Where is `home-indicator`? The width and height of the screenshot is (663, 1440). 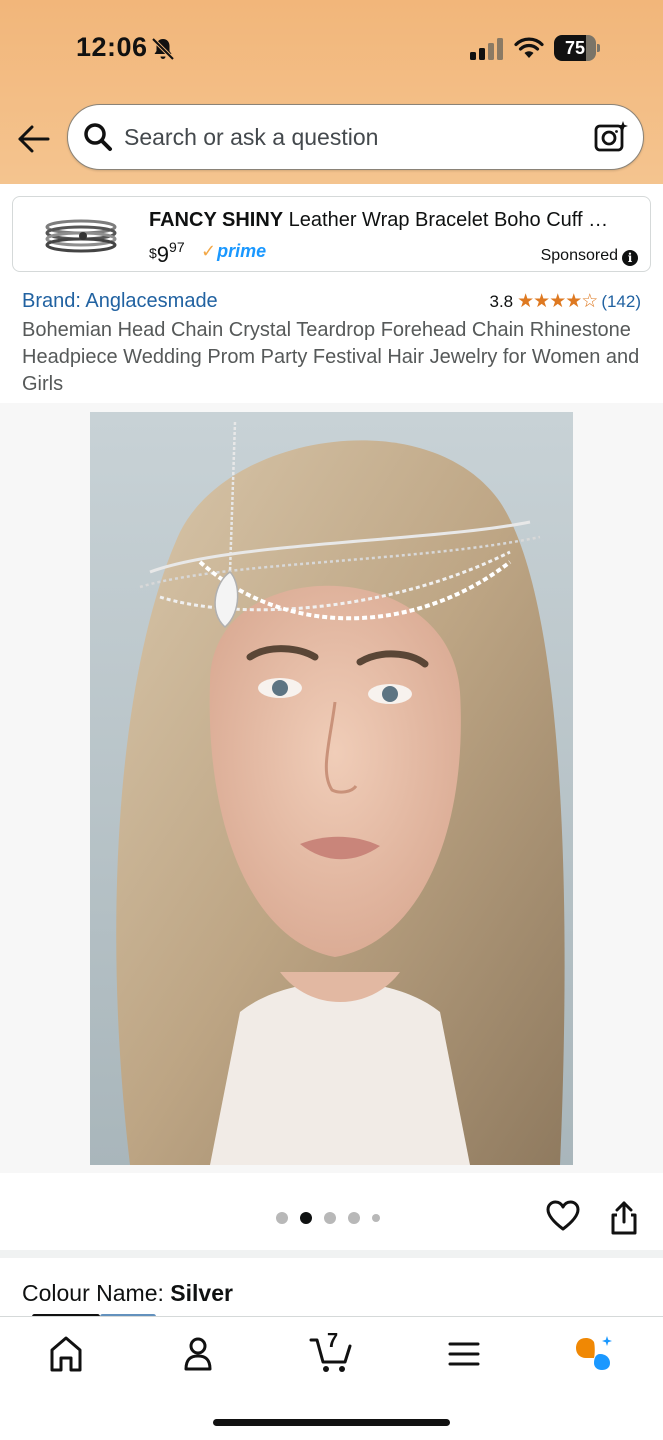 home-indicator is located at coordinates (331, 1422).